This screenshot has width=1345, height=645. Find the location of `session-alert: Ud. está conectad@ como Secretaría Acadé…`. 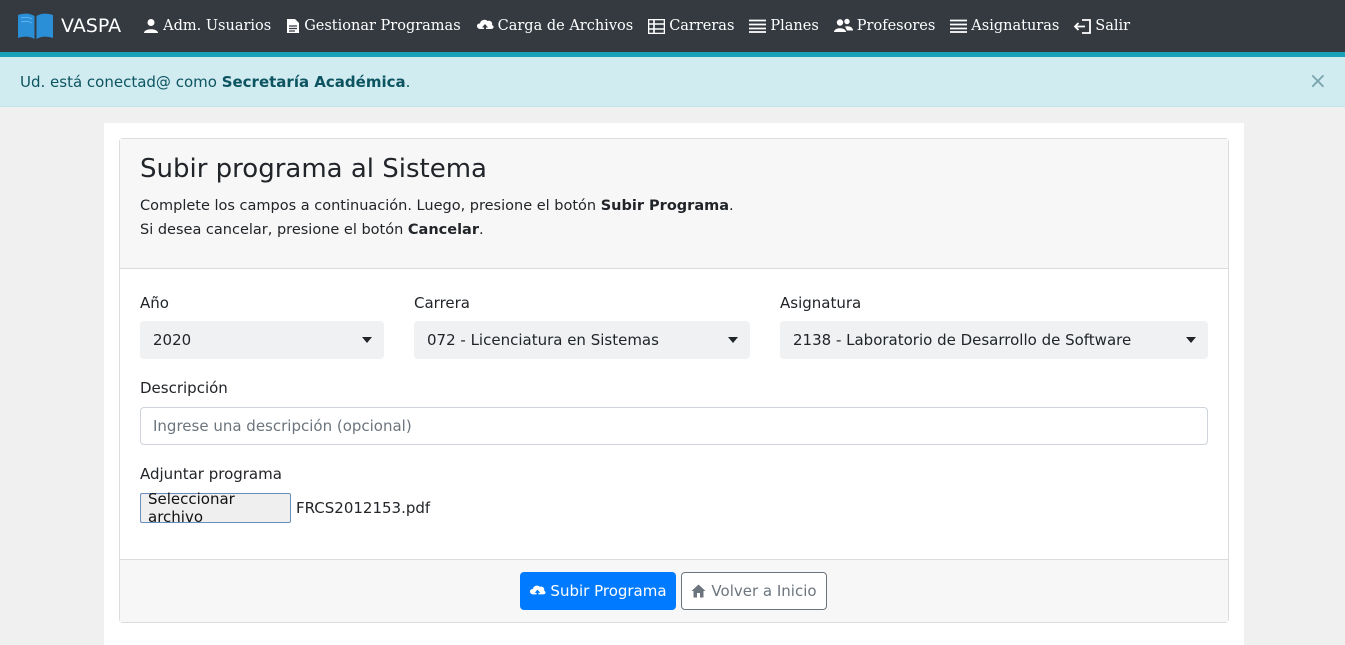

session-alert: Ud. está conectad@ como Secretaría Acadé… is located at coordinates (672, 82).